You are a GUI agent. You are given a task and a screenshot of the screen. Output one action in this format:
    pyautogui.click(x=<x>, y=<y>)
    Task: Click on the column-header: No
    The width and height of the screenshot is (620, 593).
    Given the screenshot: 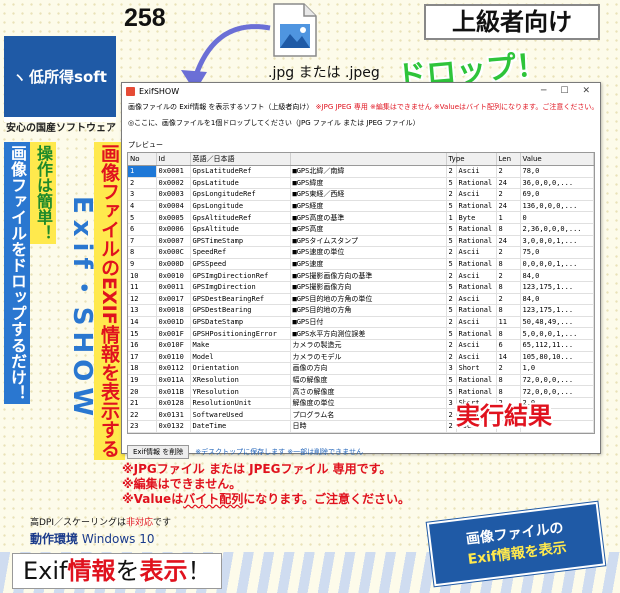 What is the action you would take?
    pyautogui.click(x=142, y=159)
    